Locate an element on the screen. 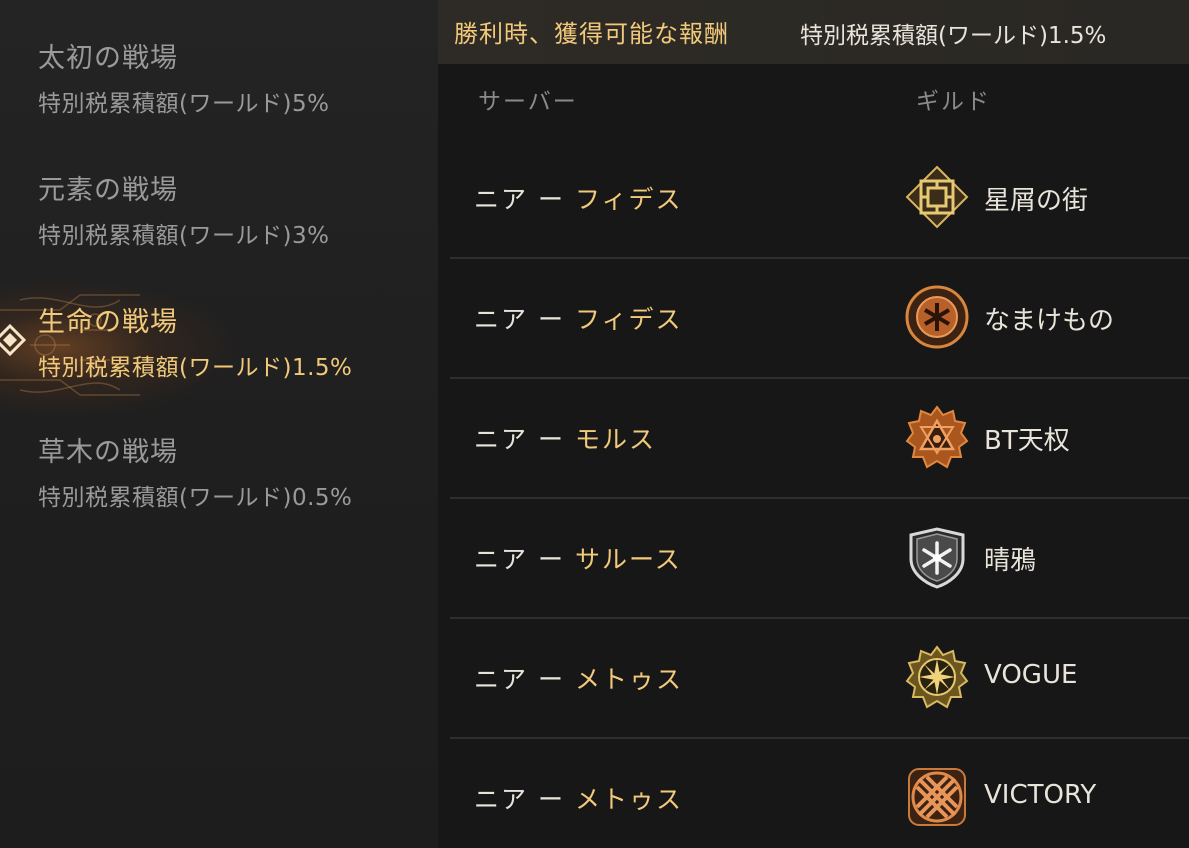 The height and width of the screenshot is (848, 1189). battlefield-tax: 特別税累積額(ワールド)3% is located at coordinates (184, 236).